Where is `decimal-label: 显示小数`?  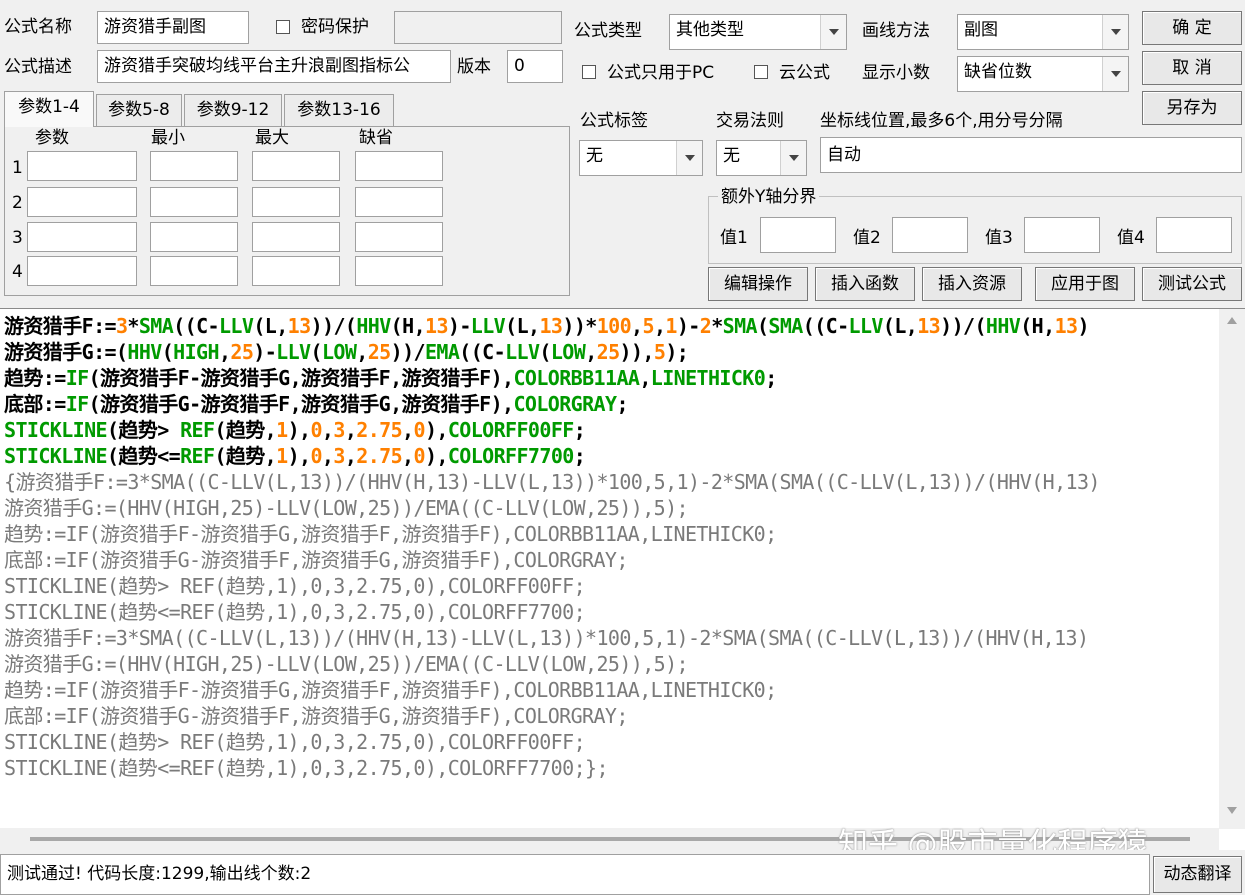 decimal-label: 显示小数 is located at coordinates (896, 73).